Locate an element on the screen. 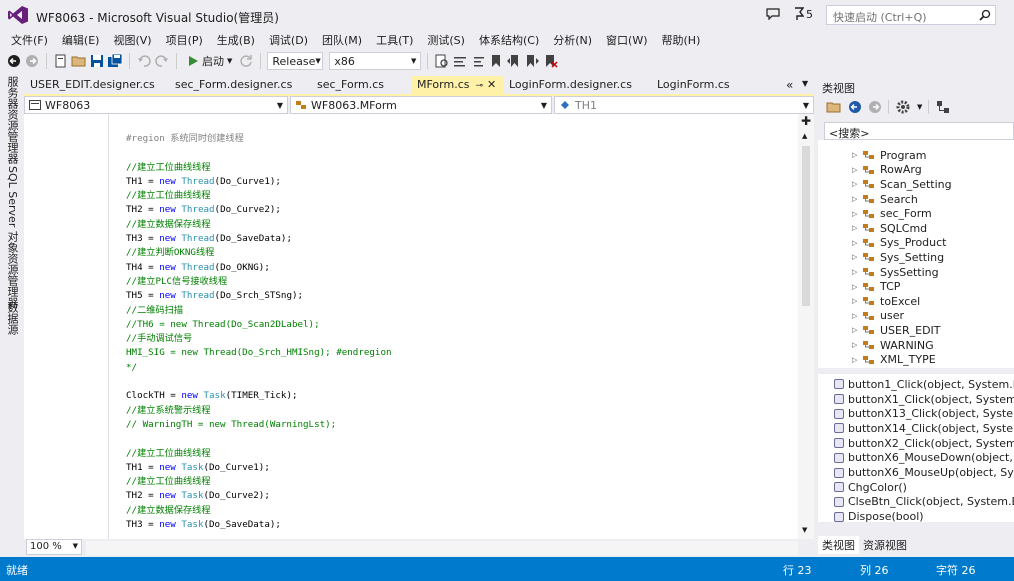  sql-server-explorer-tab: SQL Server 对象资源管理器 is located at coordinates (12, 237).